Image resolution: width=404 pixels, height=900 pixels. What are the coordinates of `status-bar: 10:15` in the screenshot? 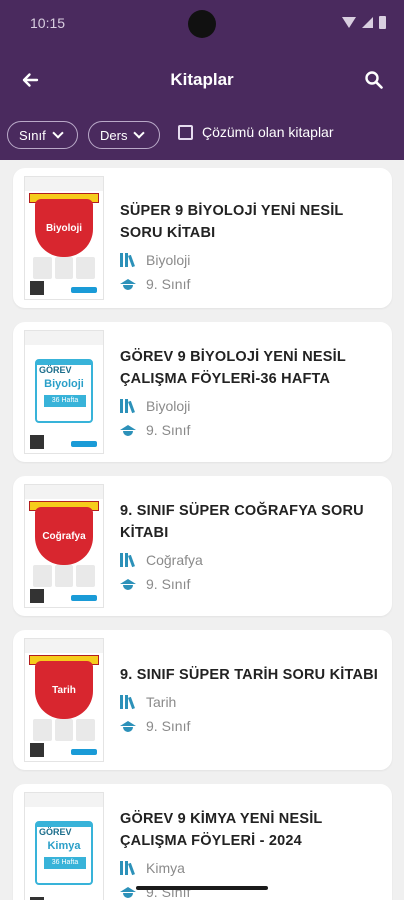 It's located at (202, 25).